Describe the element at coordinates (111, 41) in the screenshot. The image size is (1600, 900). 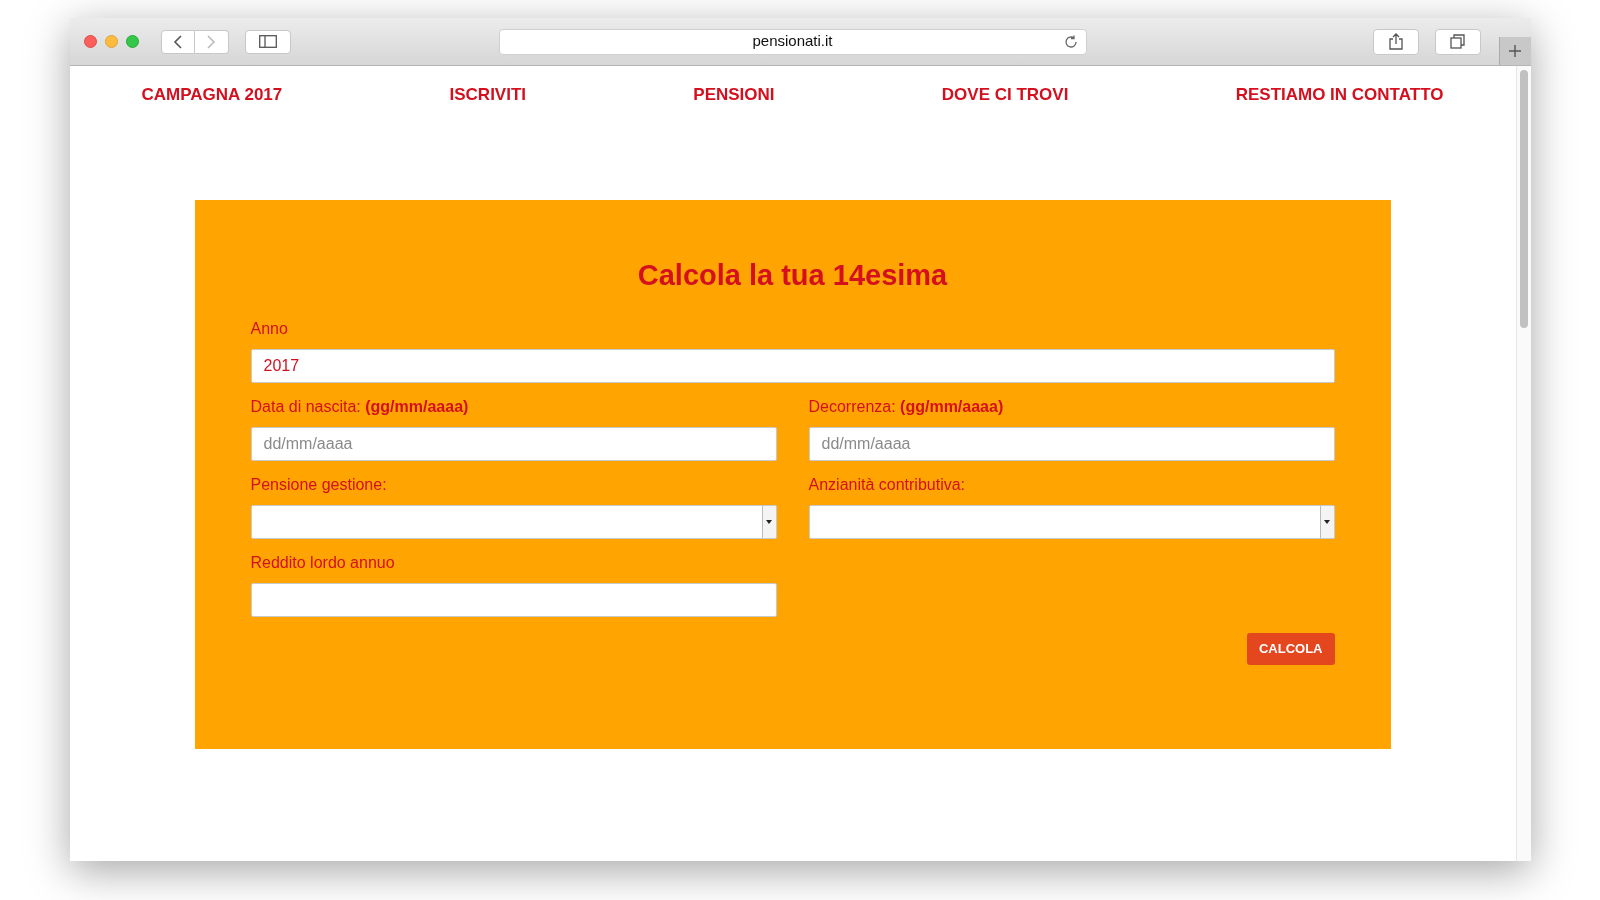
I see `minimize-window-icon` at that location.